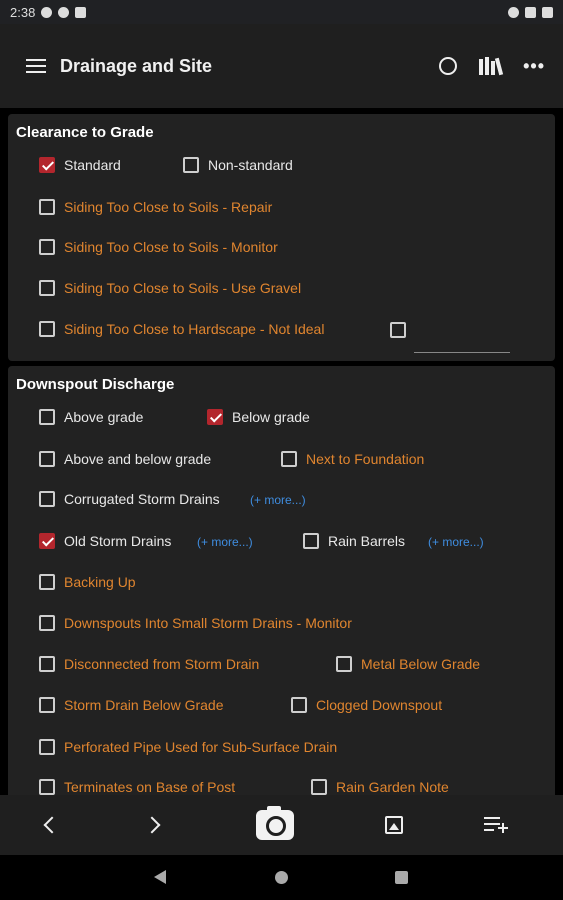 The height and width of the screenshot is (900, 563). Describe the element at coordinates (47, 664) in the screenshot. I see `checkbox-disconnected` at that location.